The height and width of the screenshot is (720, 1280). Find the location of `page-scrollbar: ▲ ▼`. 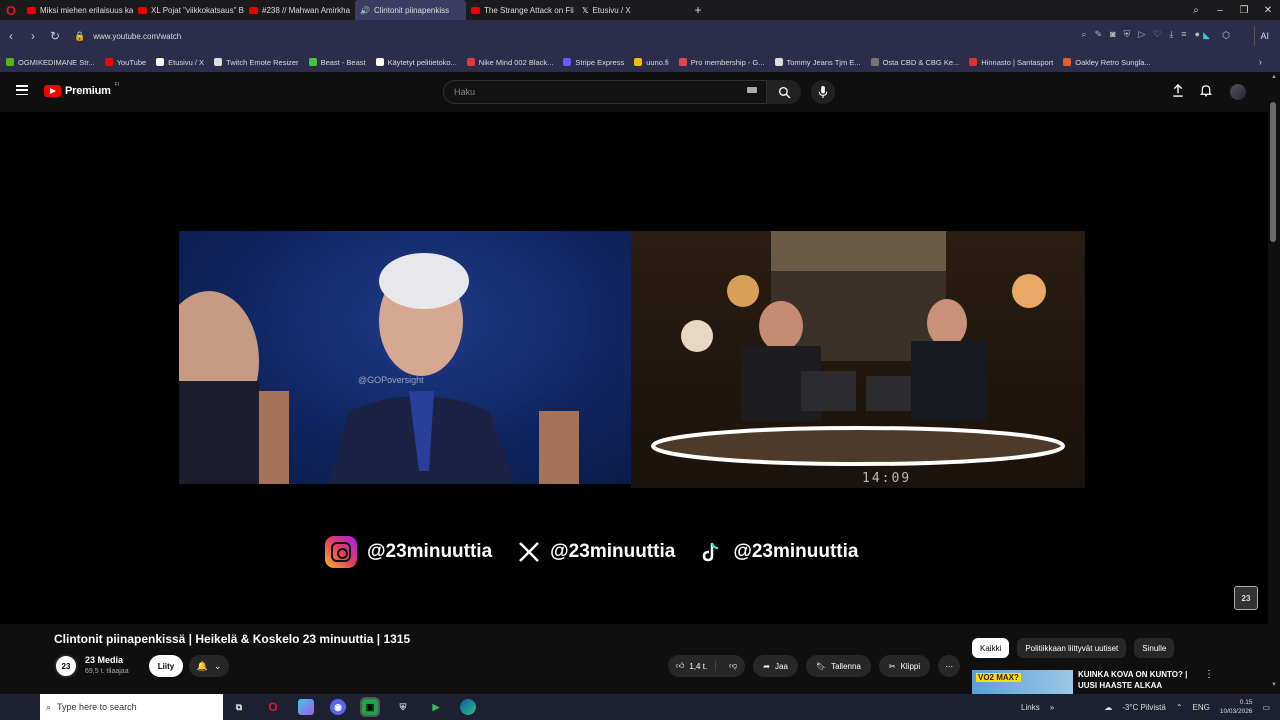

page-scrollbar: ▲ ▼ is located at coordinates (1274, 383).